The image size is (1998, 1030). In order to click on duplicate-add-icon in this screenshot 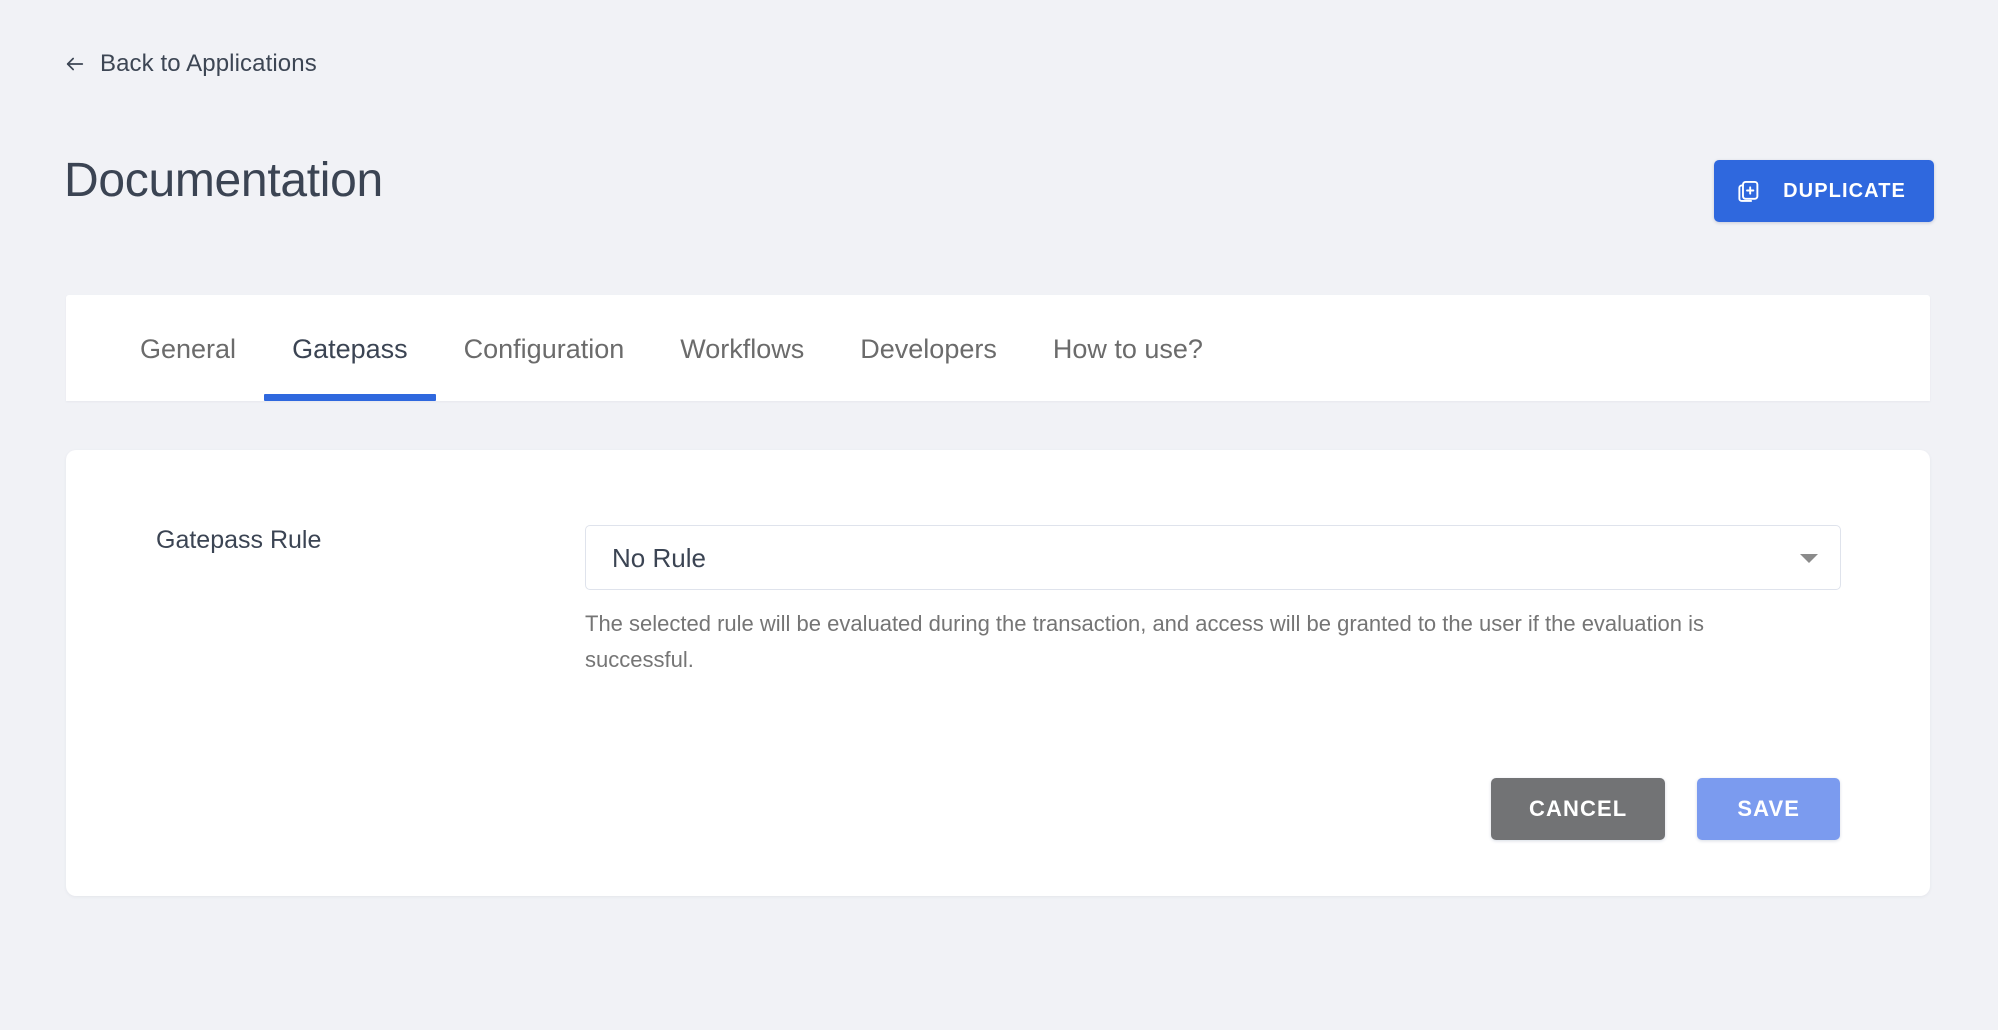, I will do `click(1749, 191)`.